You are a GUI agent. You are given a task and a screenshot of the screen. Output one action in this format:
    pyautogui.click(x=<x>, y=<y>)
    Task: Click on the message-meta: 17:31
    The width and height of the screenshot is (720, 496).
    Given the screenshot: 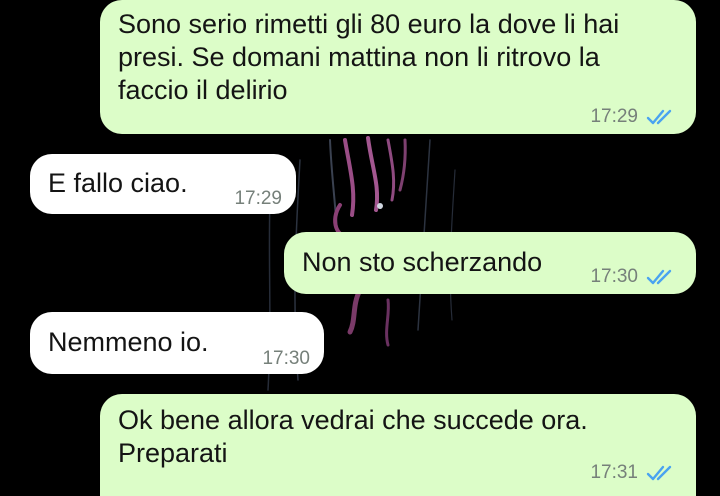 What is the action you would take?
    pyautogui.click(x=633, y=472)
    